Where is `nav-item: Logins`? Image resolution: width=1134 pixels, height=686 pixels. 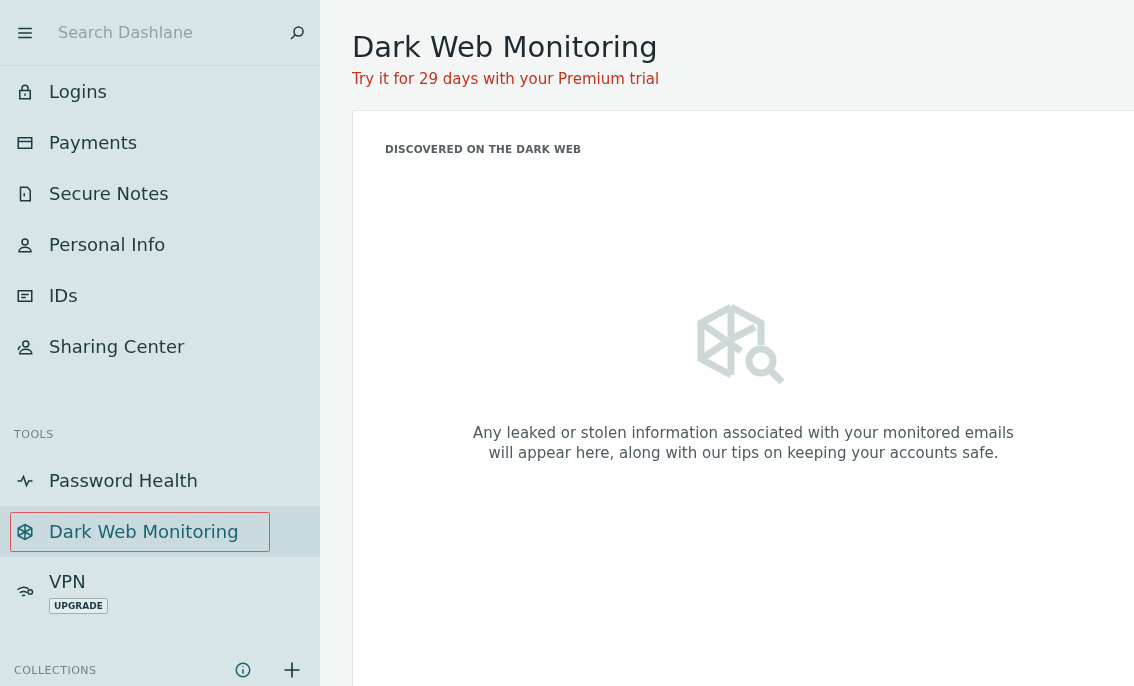 nav-item: Logins is located at coordinates (61, 91).